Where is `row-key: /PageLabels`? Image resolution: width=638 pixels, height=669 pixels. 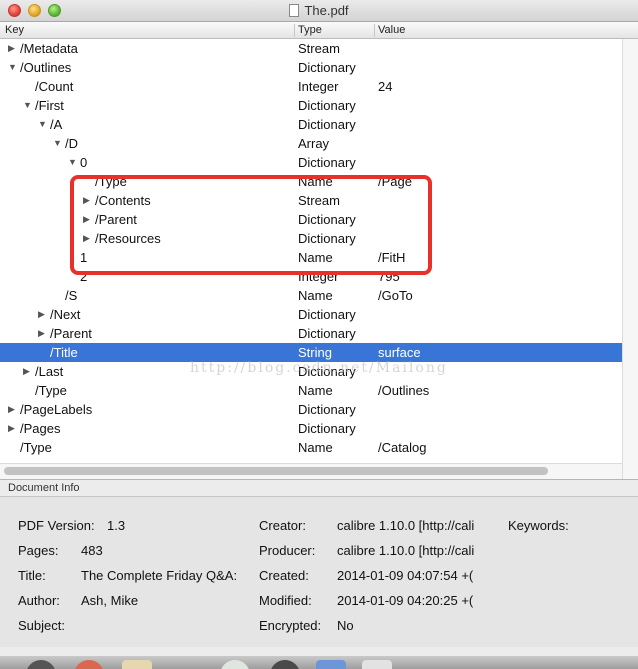 row-key: /PageLabels is located at coordinates (56, 409).